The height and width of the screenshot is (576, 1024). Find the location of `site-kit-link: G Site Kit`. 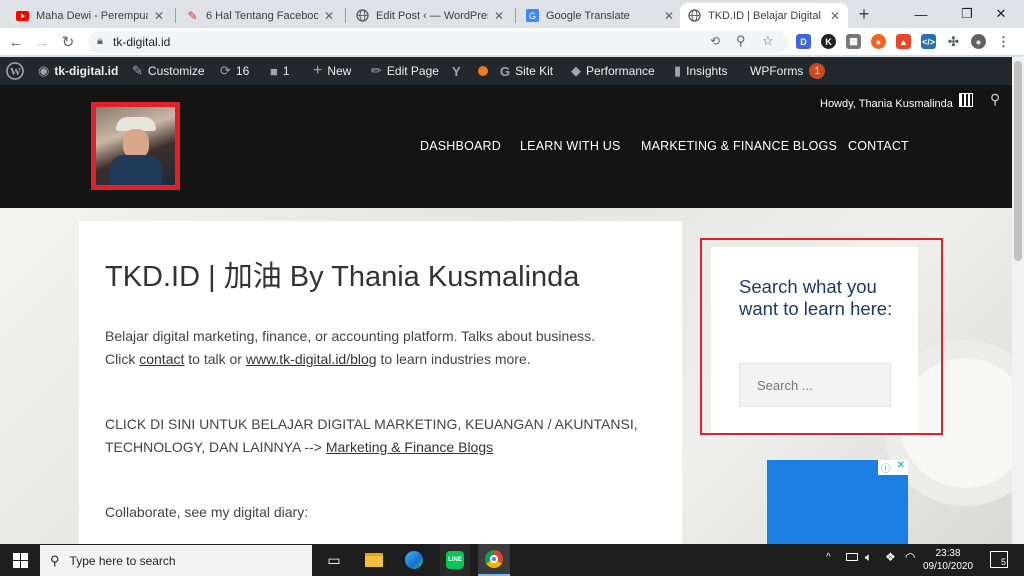

site-kit-link: G Site Kit is located at coordinates (526, 71).